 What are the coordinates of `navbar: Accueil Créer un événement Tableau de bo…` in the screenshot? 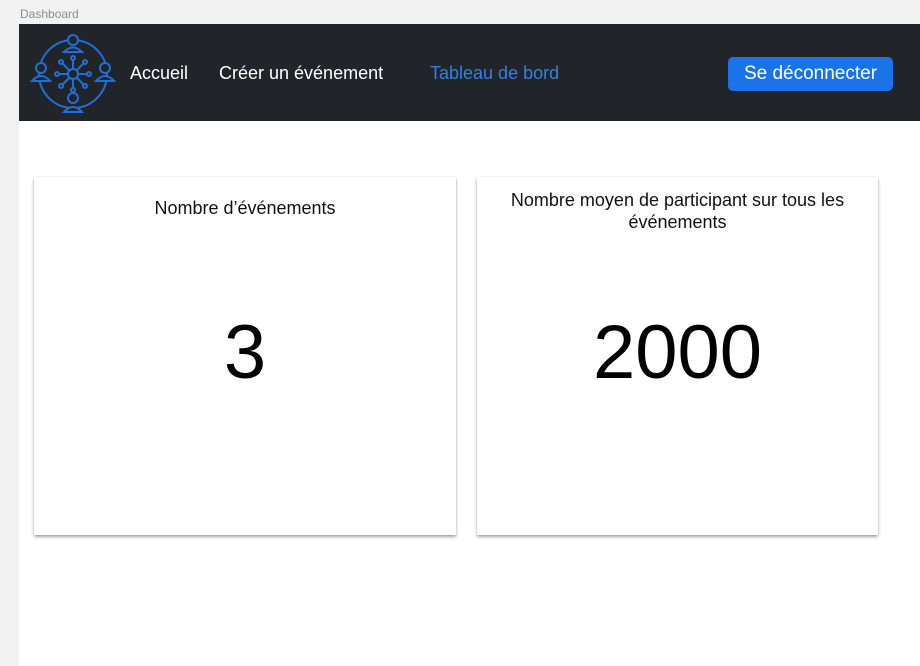 It's located at (469, 72).